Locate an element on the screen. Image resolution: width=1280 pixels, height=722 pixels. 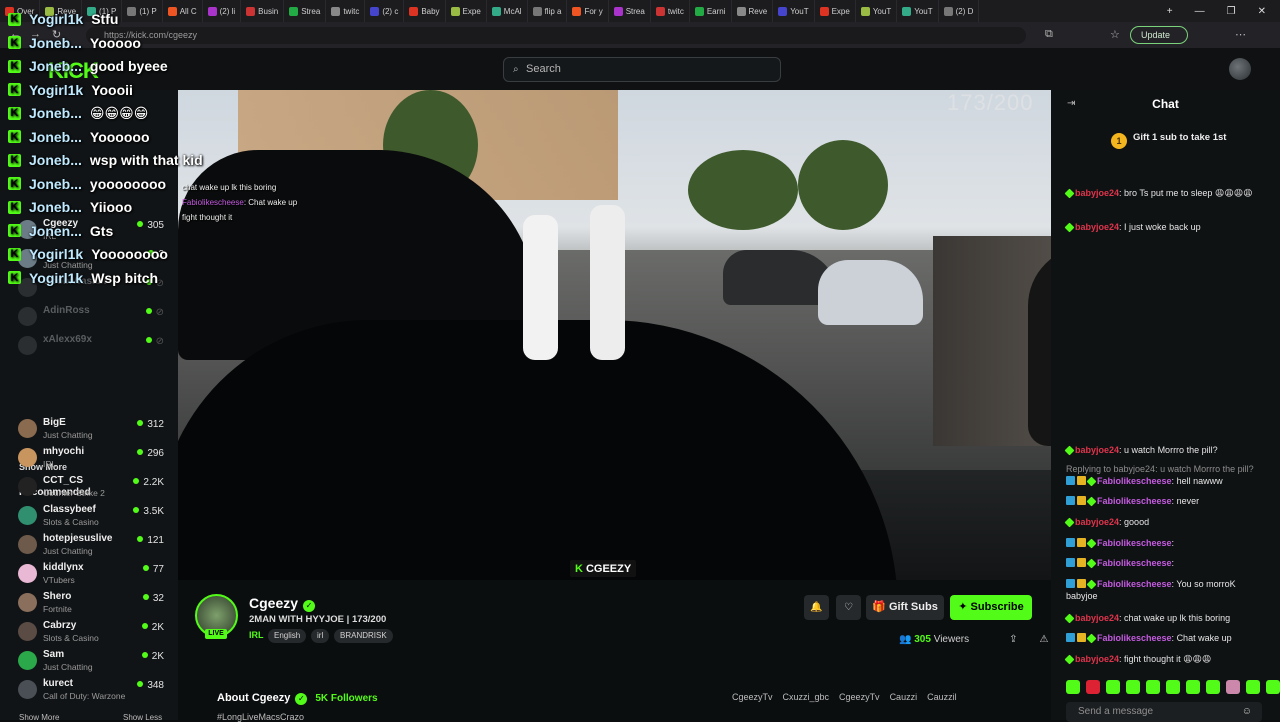
report-icon: ⚠ is located at coordinates (1043, 639).